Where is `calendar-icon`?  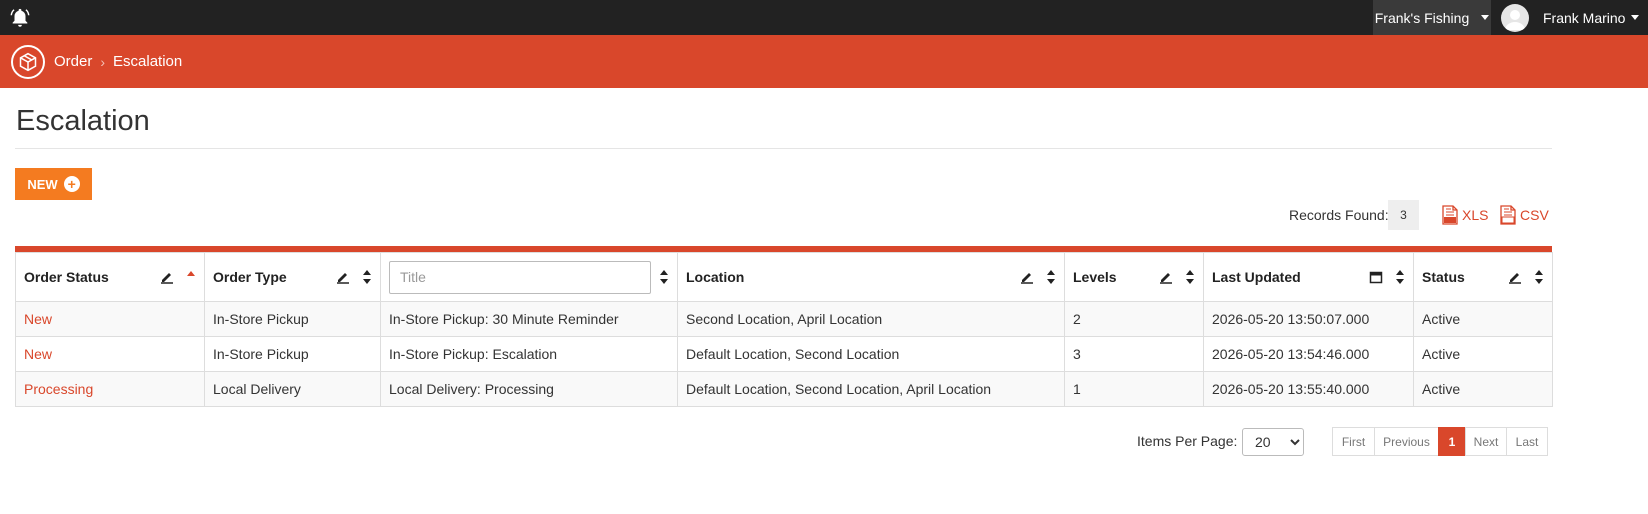
calendar-icon is located at coordinates (1376, 277).